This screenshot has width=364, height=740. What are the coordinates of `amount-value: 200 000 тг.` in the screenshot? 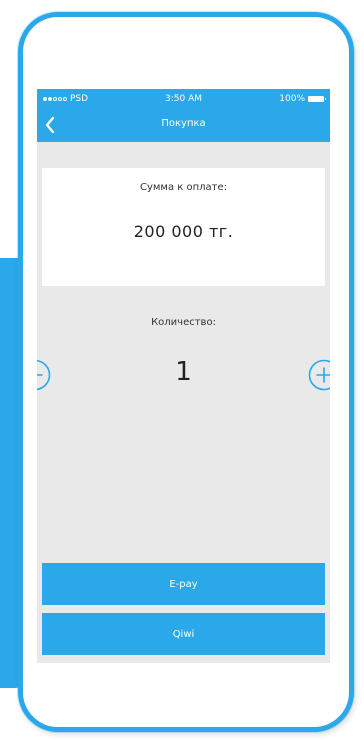 It's located at (183, 231).